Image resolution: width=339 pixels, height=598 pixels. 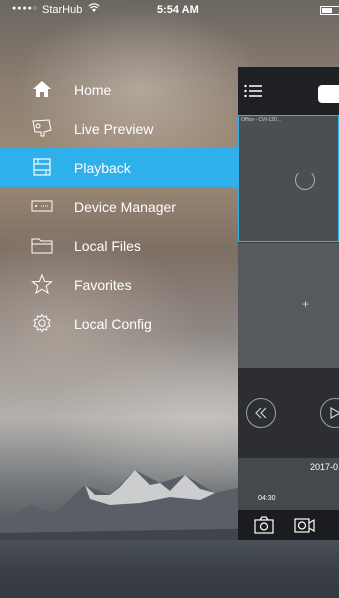 I want to click on timeline-date: 2017-0, so click(x=324, y=467).